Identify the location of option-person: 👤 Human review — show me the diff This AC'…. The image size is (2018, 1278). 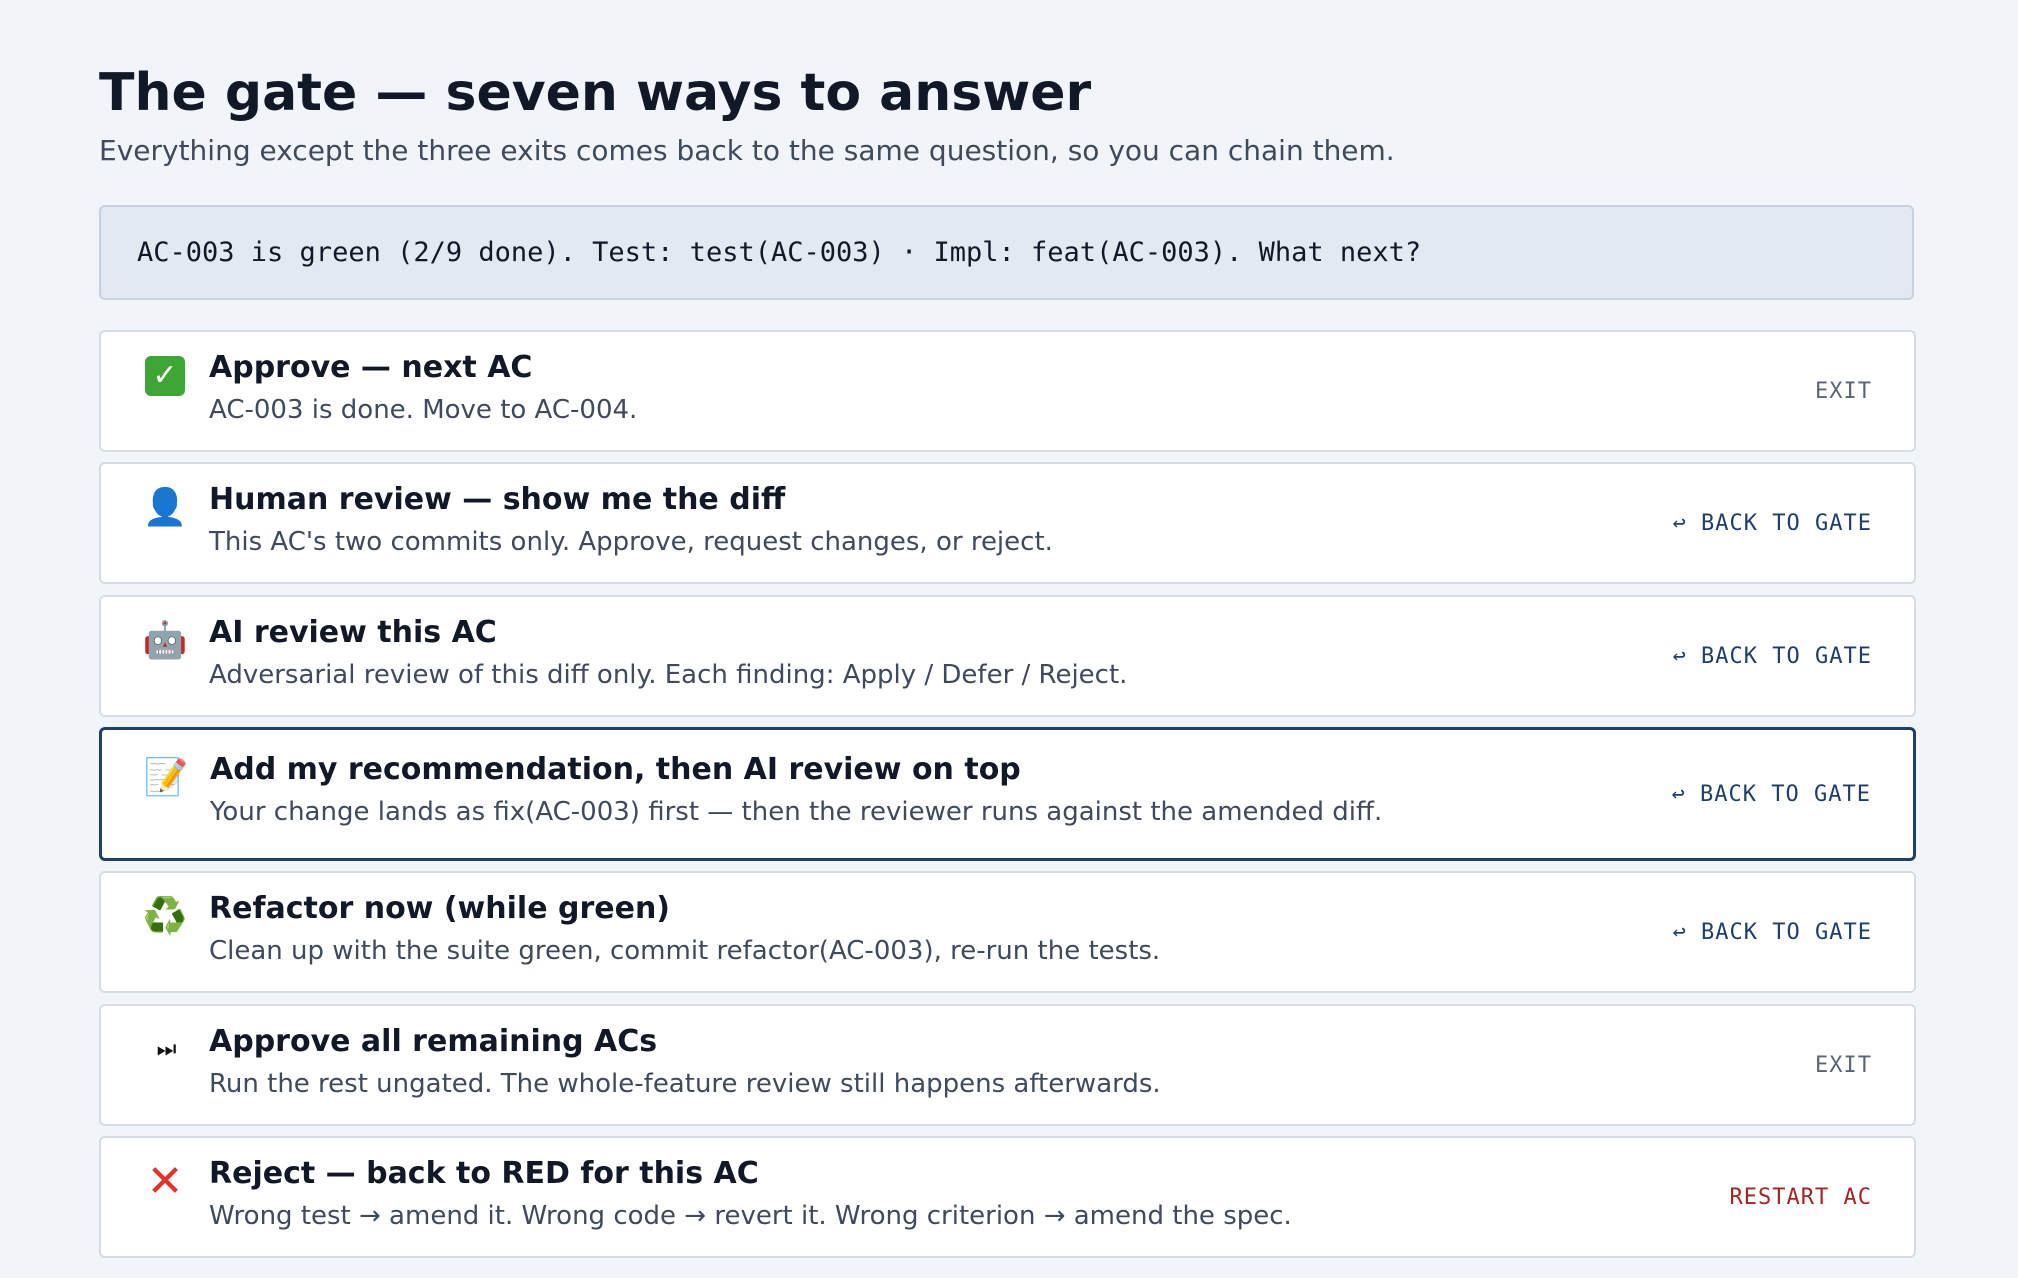
(1007, 523).